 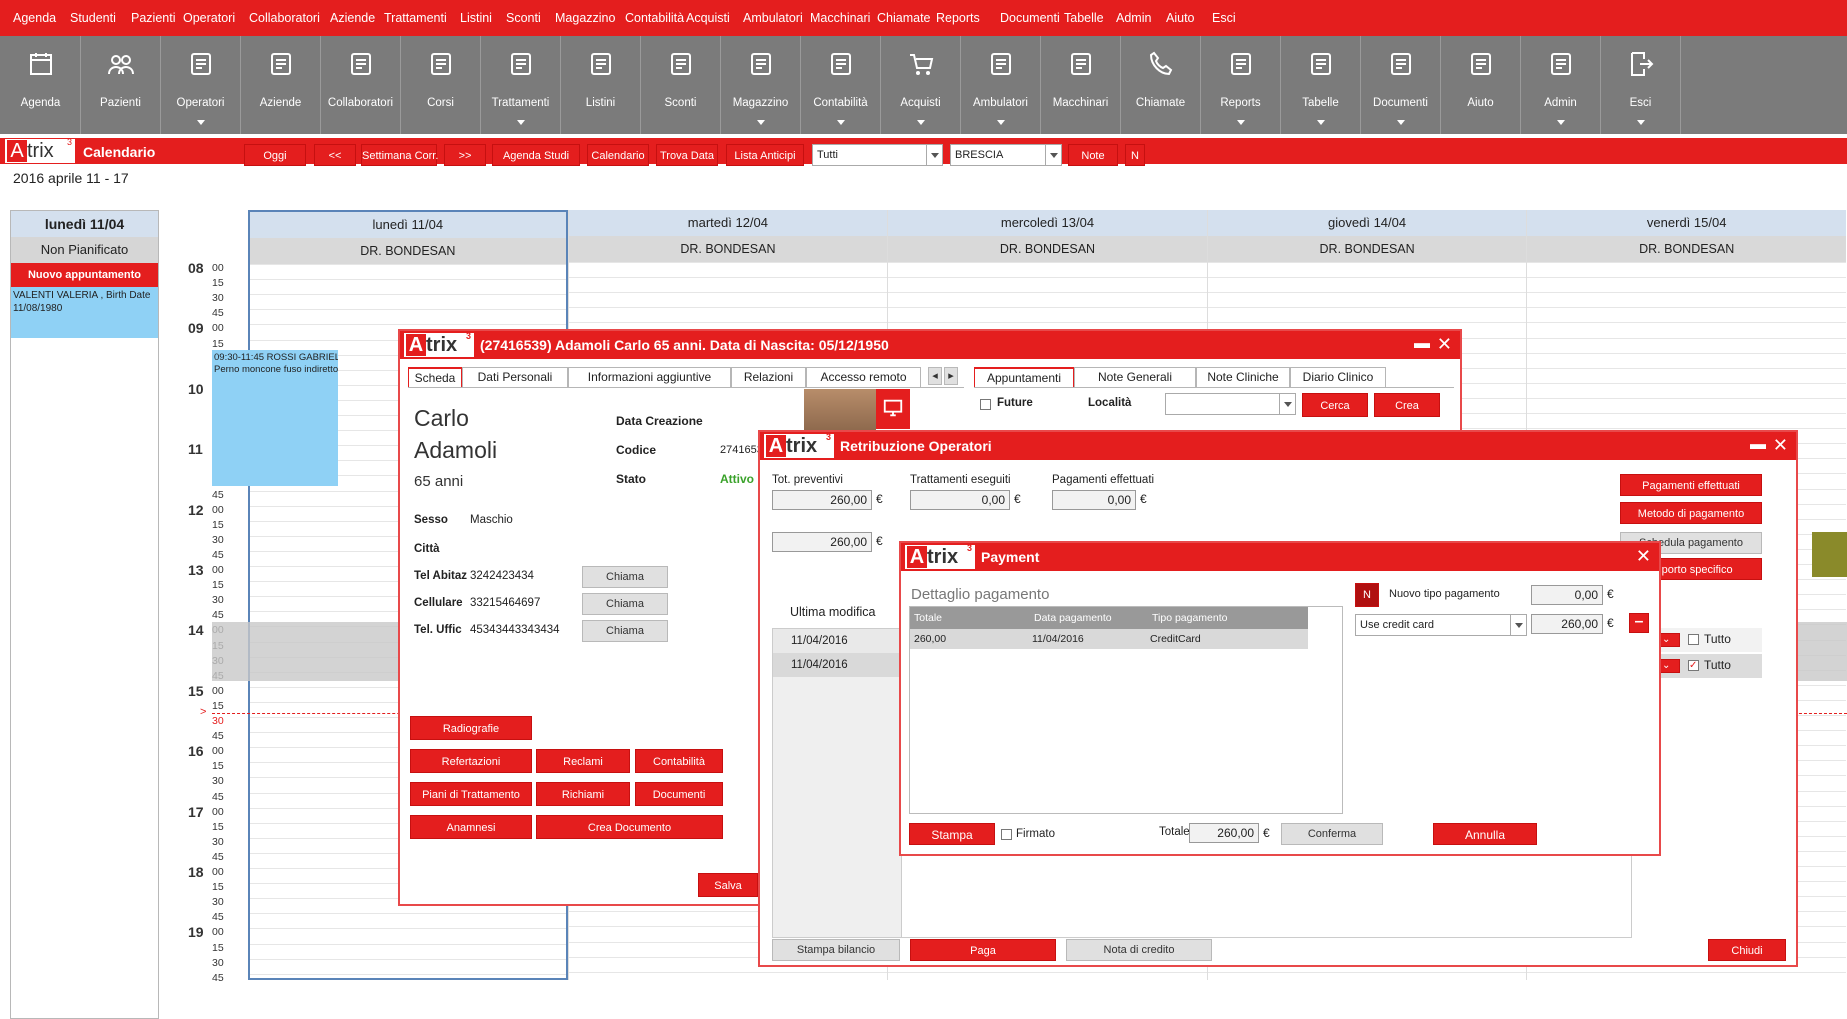 I want to click on reclami-button: Reclami, so click(x=583, y=761).